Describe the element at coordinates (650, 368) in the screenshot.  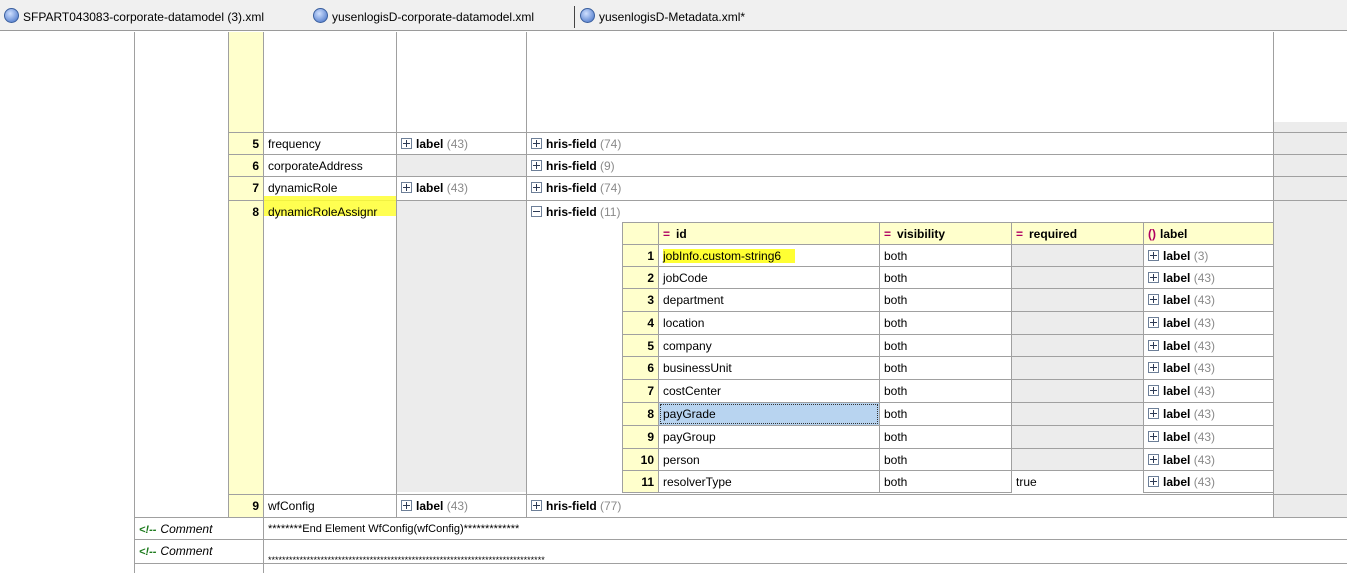
I see `inner-row-number: 6` at that location.